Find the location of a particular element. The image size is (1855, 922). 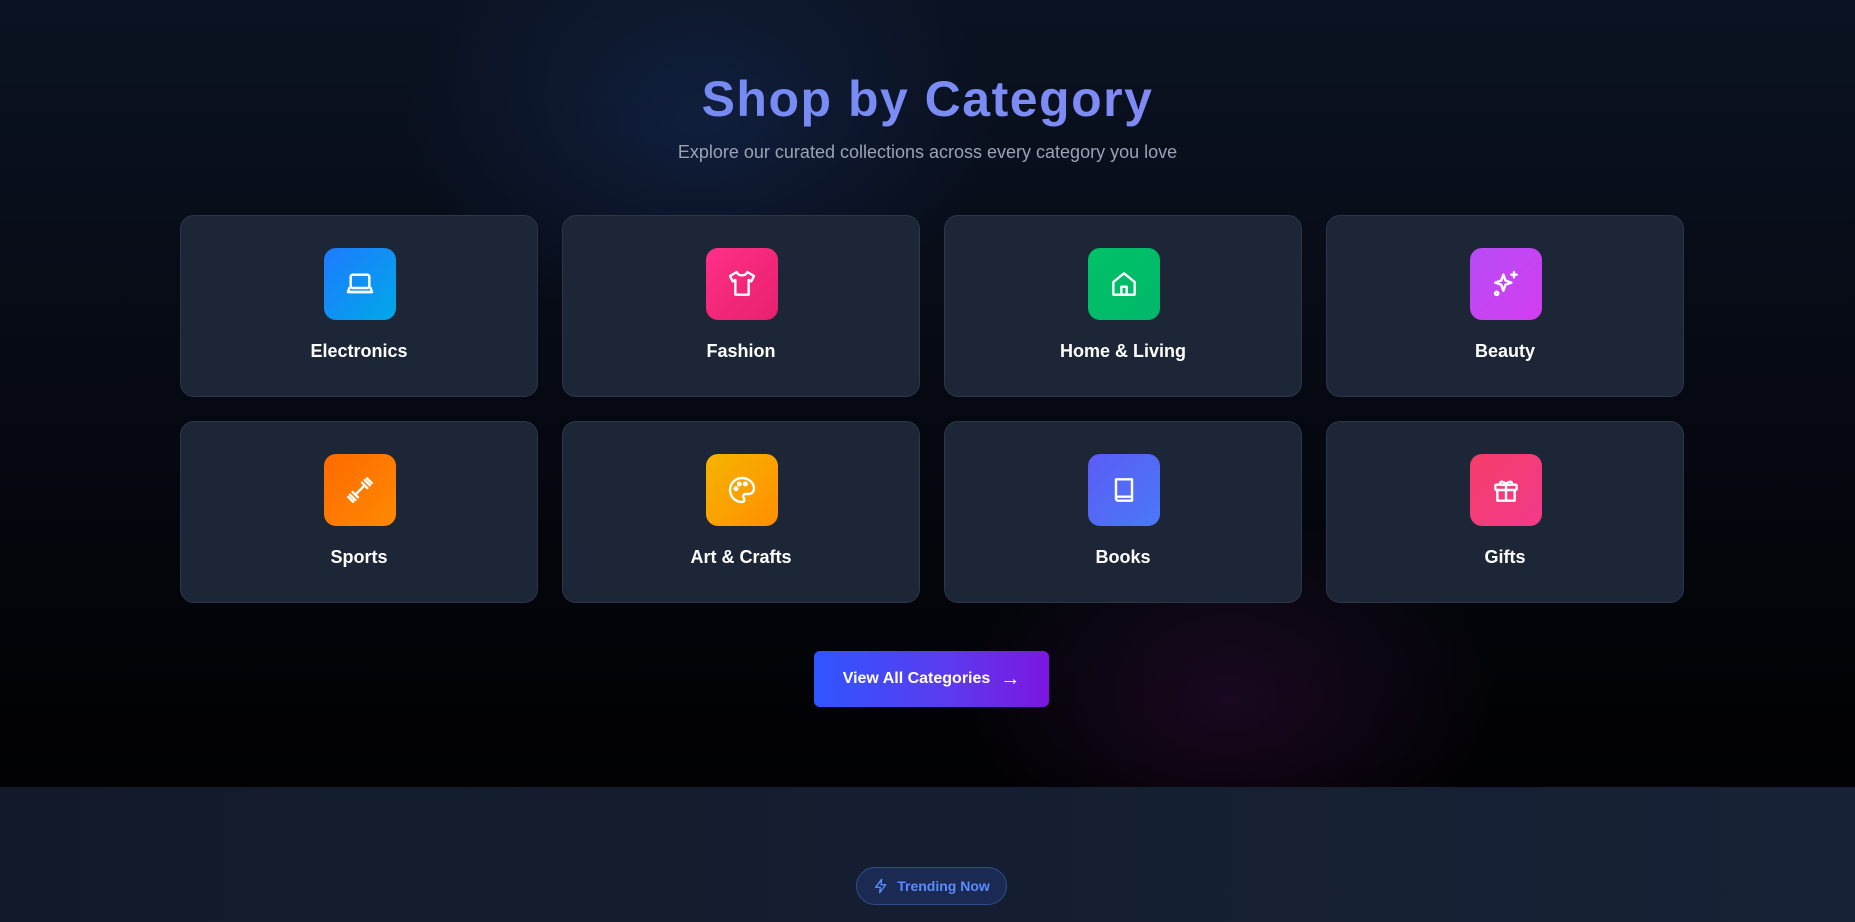

shirt-icon is located at coordinates (742, 284).